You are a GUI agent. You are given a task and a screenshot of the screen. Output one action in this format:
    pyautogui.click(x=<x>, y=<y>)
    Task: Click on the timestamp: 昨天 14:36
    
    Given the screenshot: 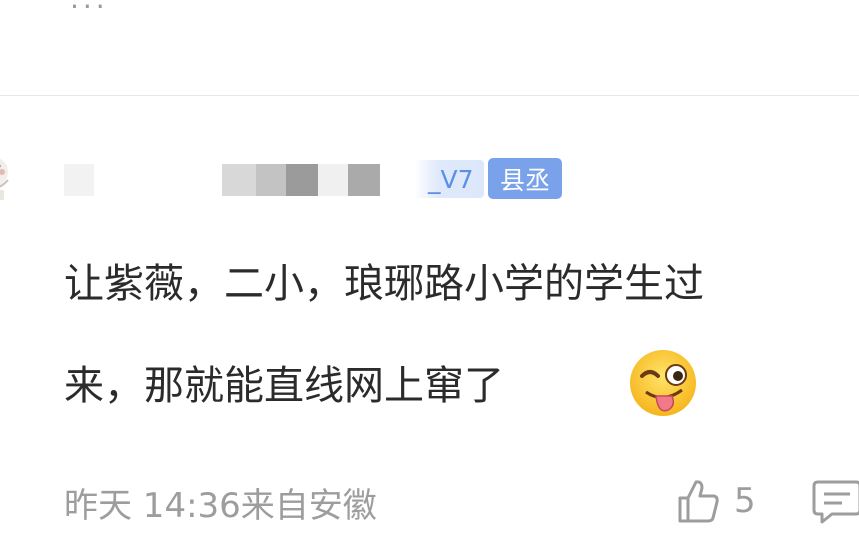 What is the action you would take?
    pyautogui.click(x=152, y=506)
    